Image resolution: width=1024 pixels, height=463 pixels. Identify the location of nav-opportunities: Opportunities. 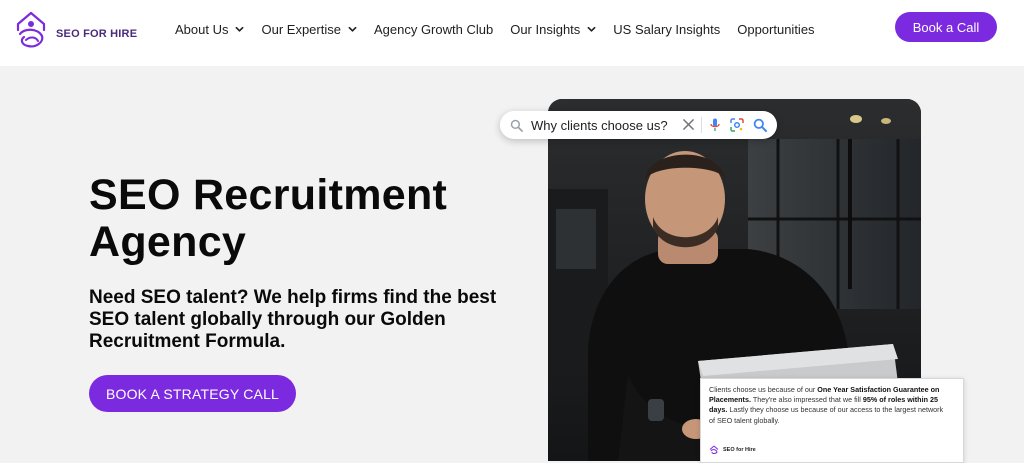
(775, 29).